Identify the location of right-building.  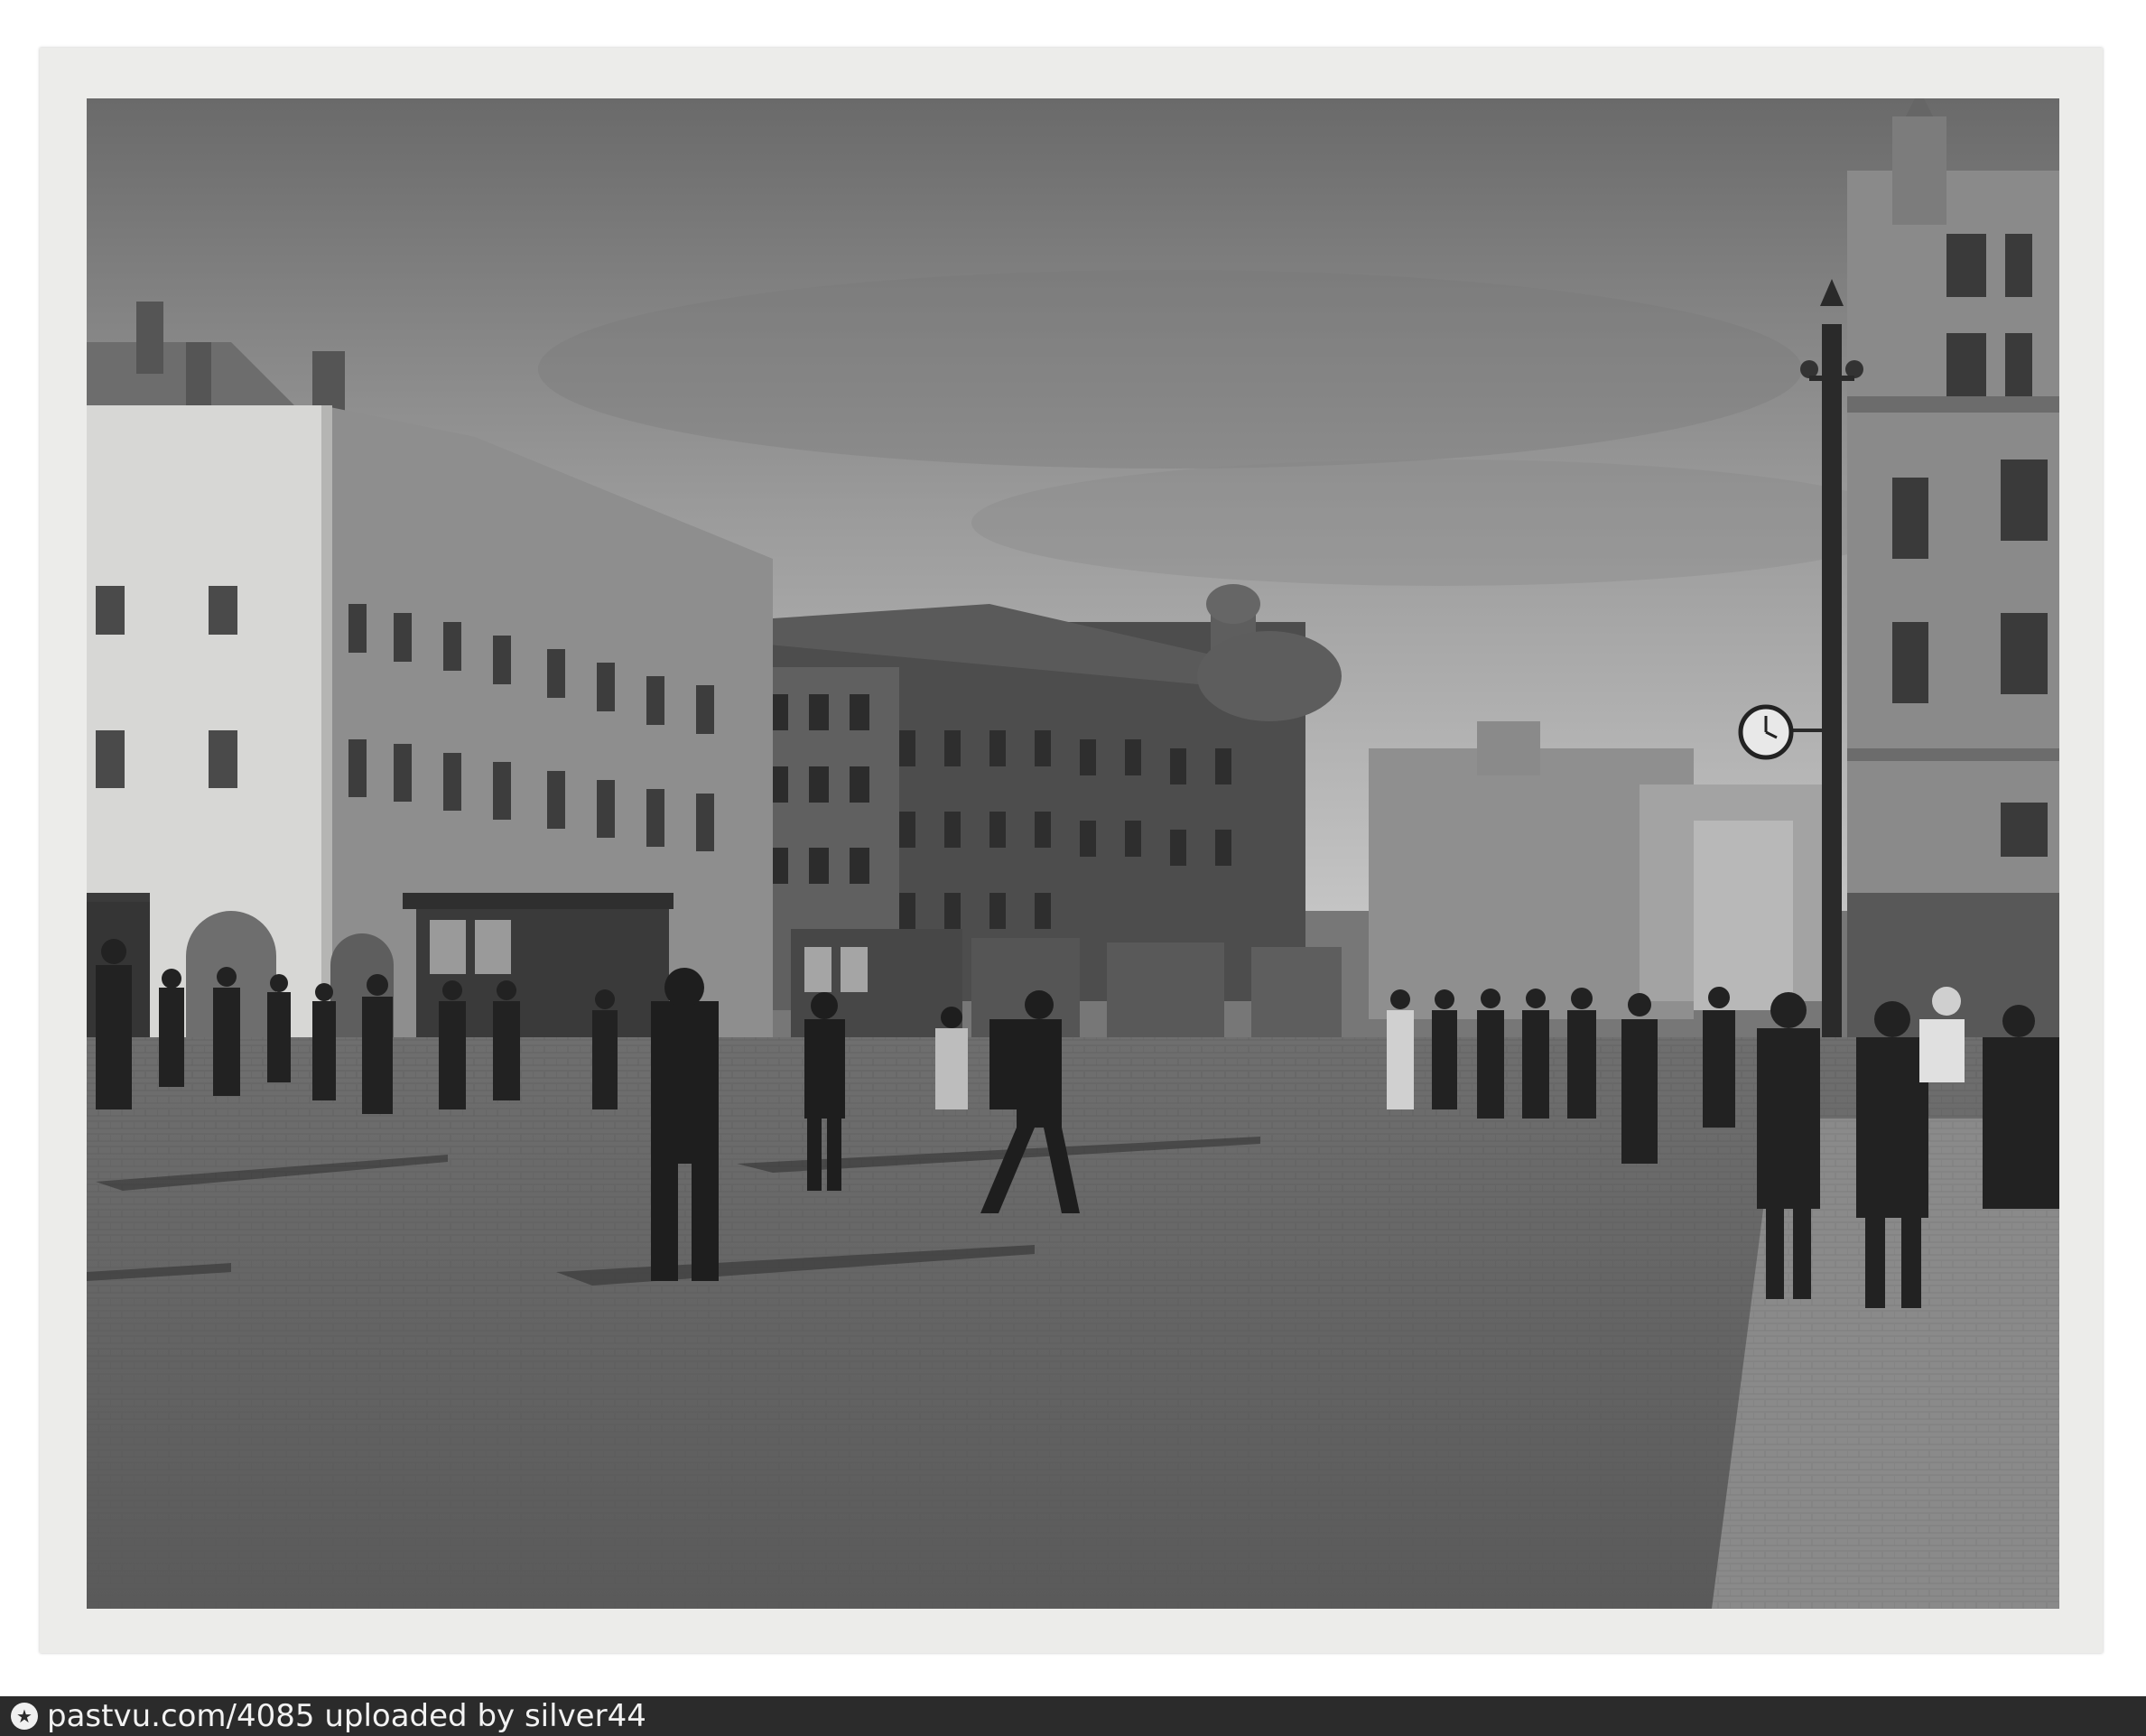
(1953, 586).